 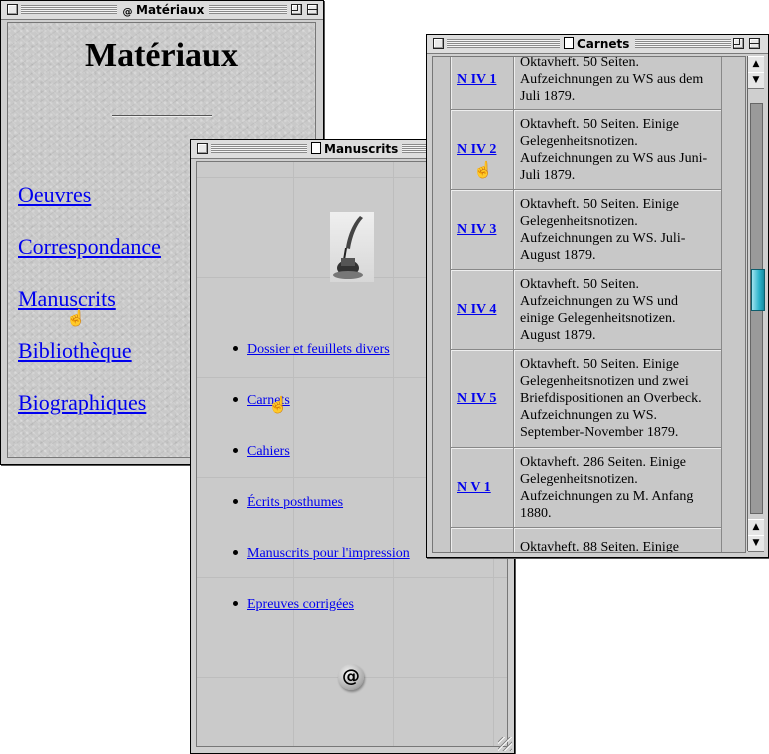 What do you see at coordinates (268, 451) in the screenshot?
I see `link-cahiers: Cahiers` at bounding box center [268, 451].